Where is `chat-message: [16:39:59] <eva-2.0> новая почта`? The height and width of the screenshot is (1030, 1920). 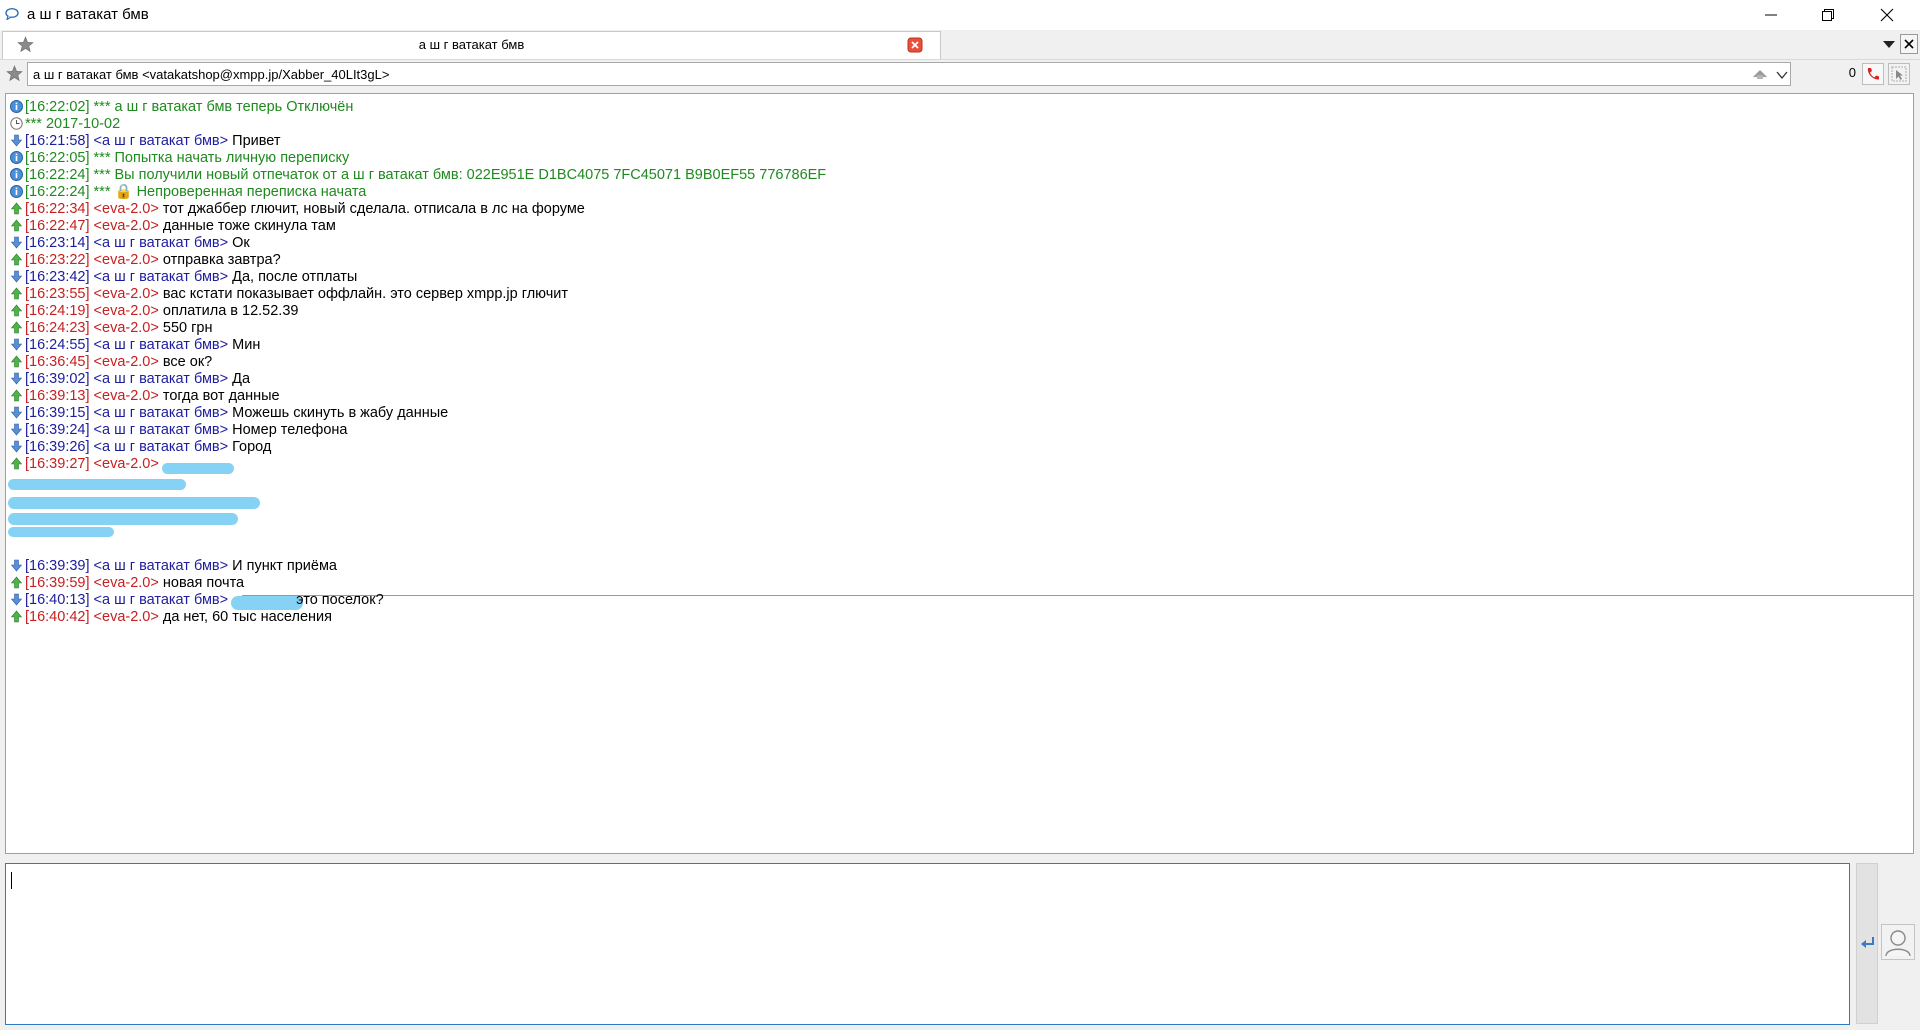 chat-message: [16:39:59] <eva-2.0> новая почта is located at coordinates (127, 583).